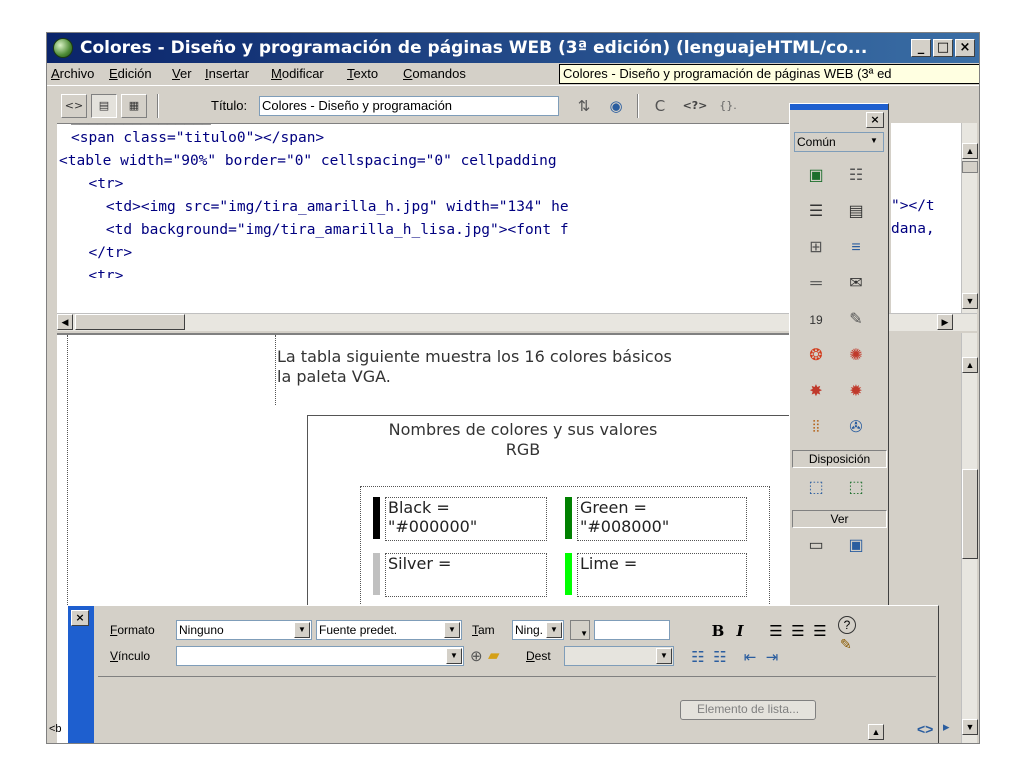 This screenshot has height=768, width=1024. What do you see at coordinates (816, 283) in the screenshot?
I see `insert-hr-icon: ═` at bounding box center [816, 283].